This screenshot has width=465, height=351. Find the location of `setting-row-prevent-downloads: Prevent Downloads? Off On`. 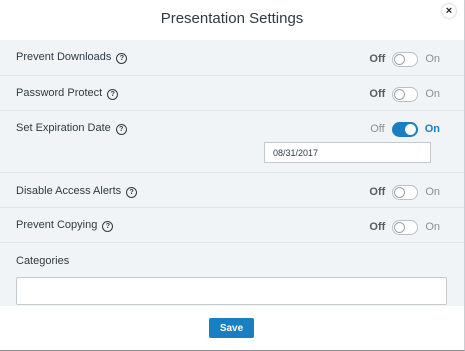

setting-row-prevent-downloads: Prevent Downloads? Off On is located at coordinates (232, 58).